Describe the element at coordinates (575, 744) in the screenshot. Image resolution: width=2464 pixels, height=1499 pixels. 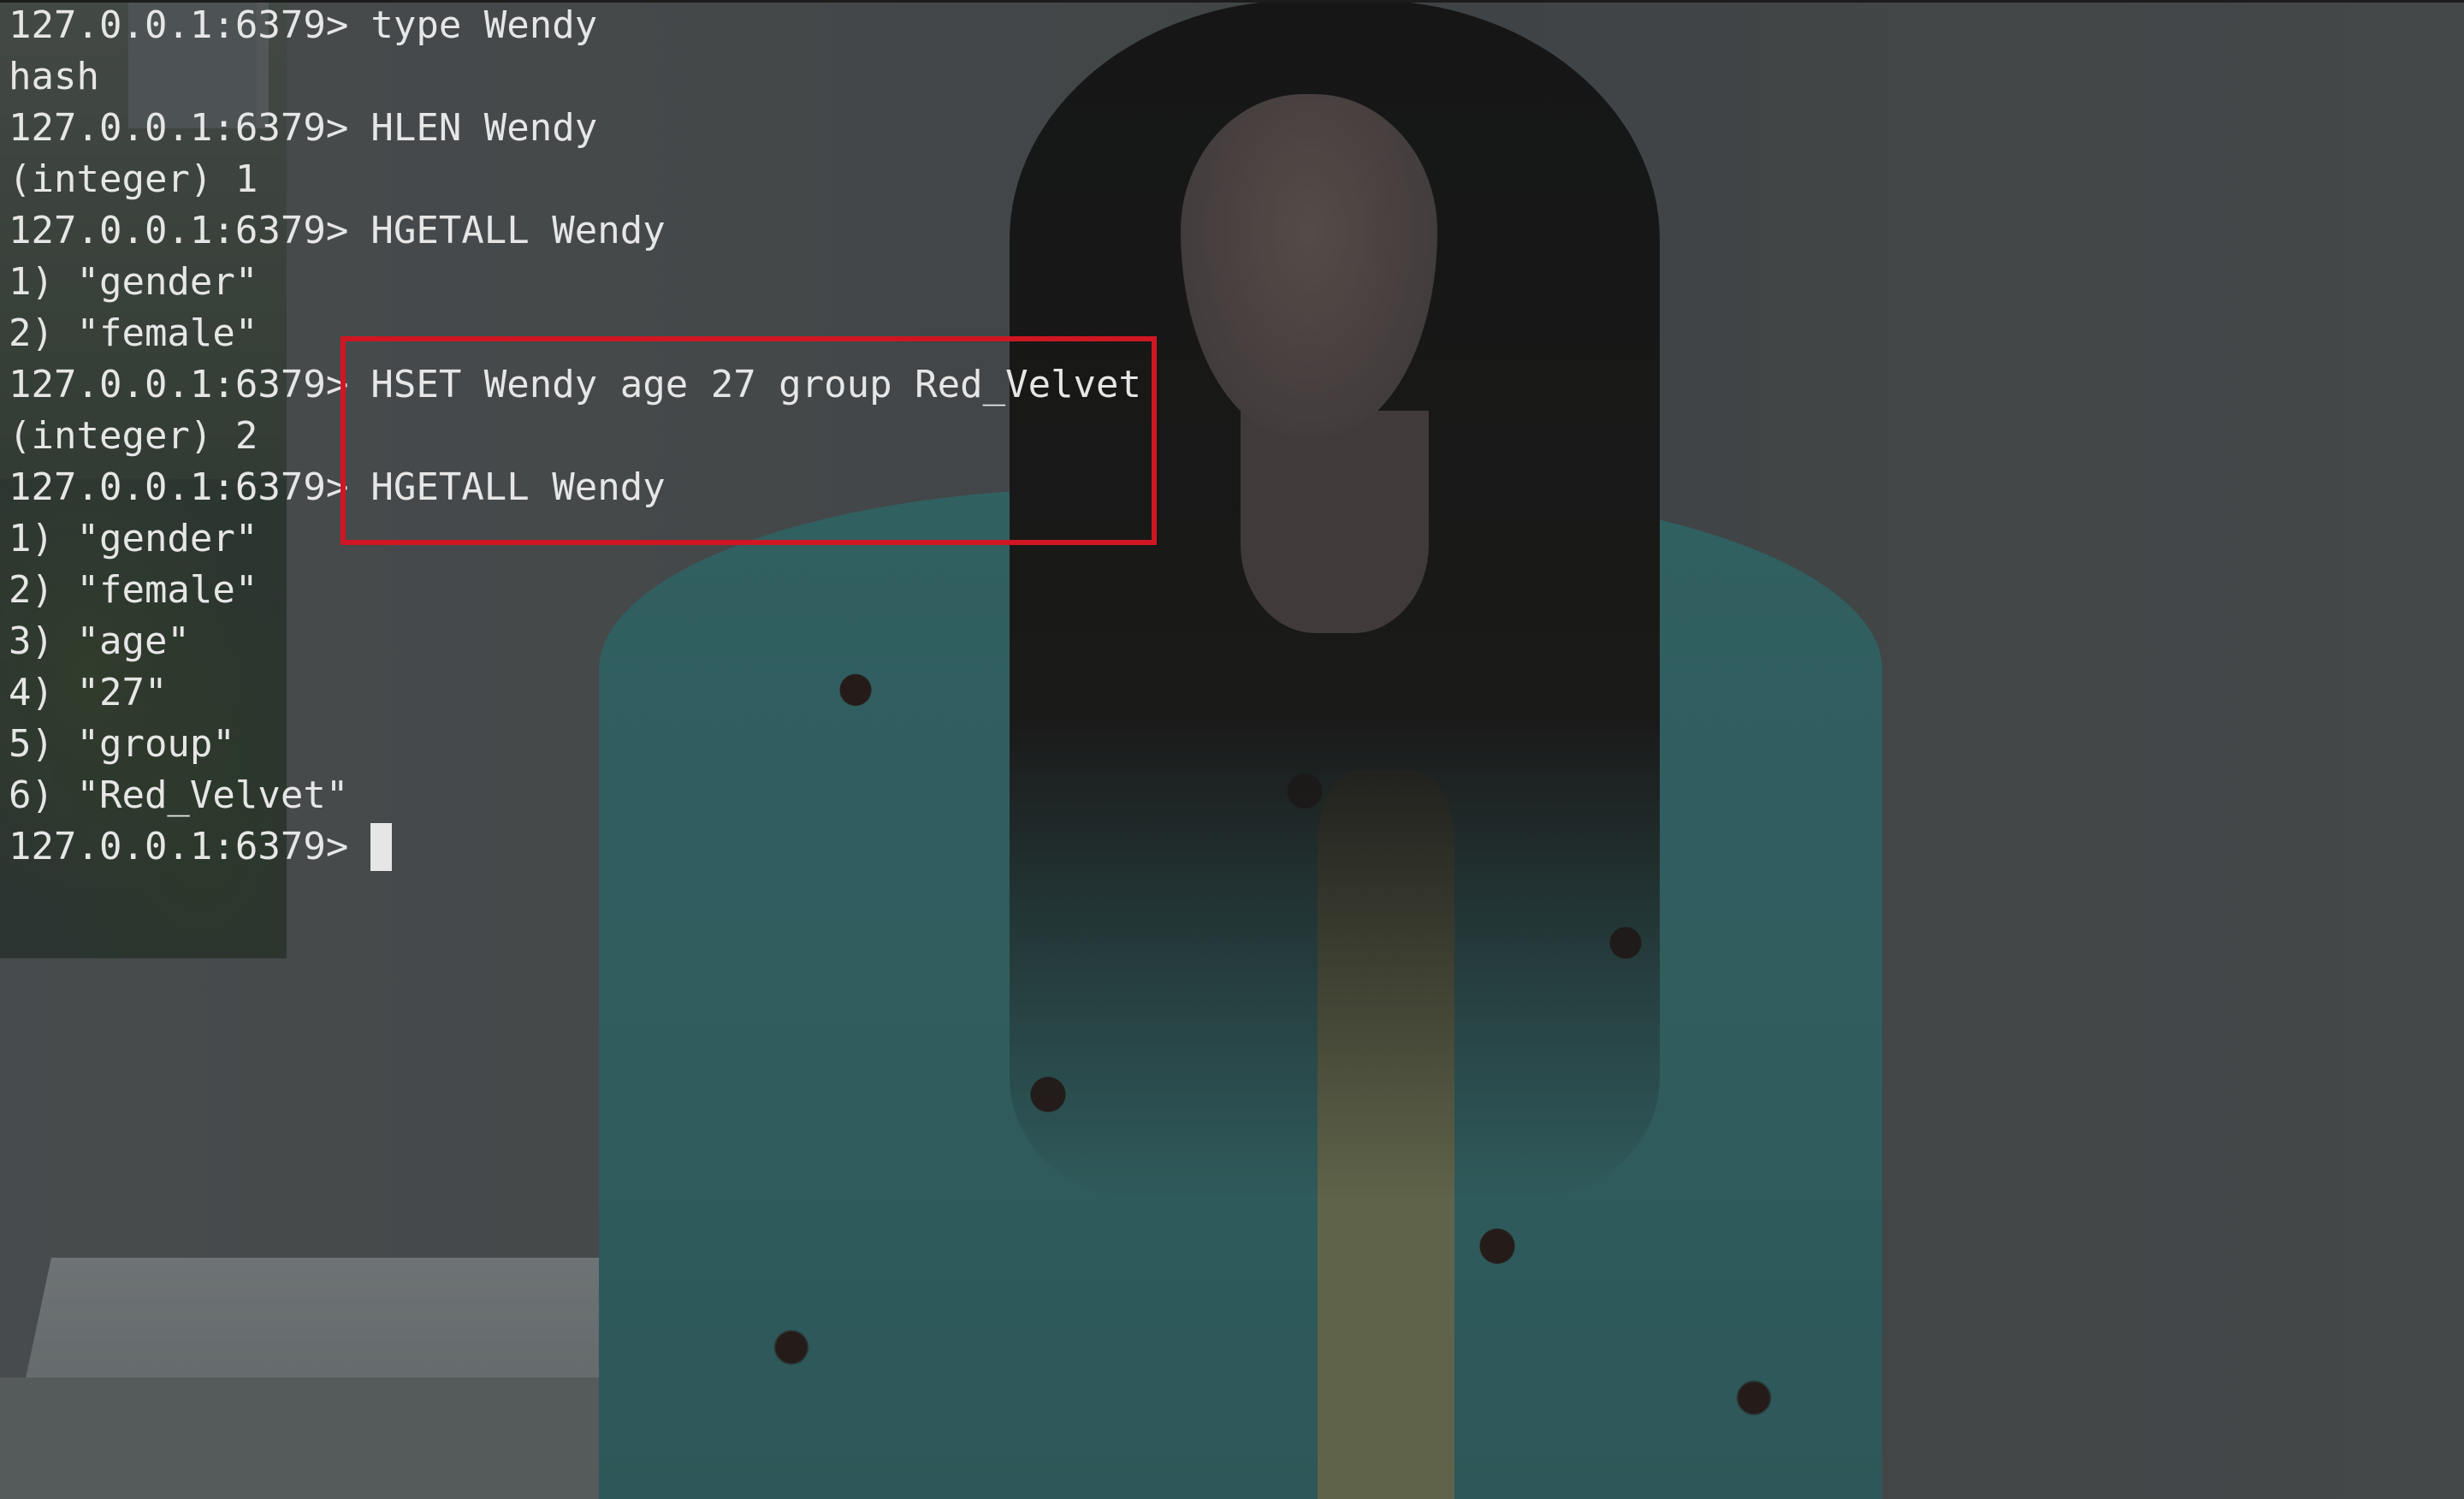
I see `terminal-output-line: 5) "group"` at that location.